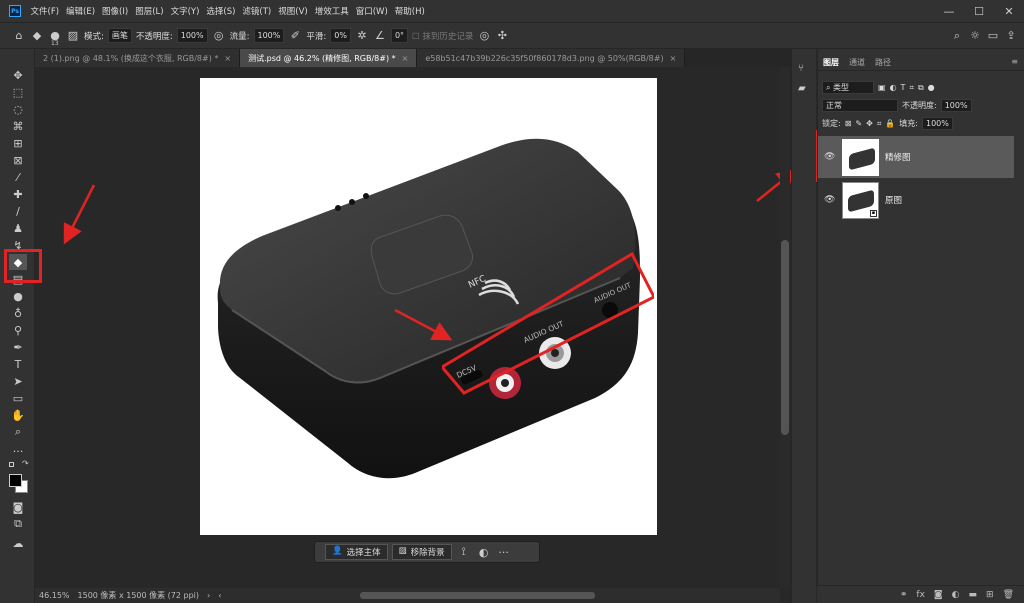 This screenshot has width=1024, height=603. I want to click on history-panel-icon: ⑂, so click(801, 68).